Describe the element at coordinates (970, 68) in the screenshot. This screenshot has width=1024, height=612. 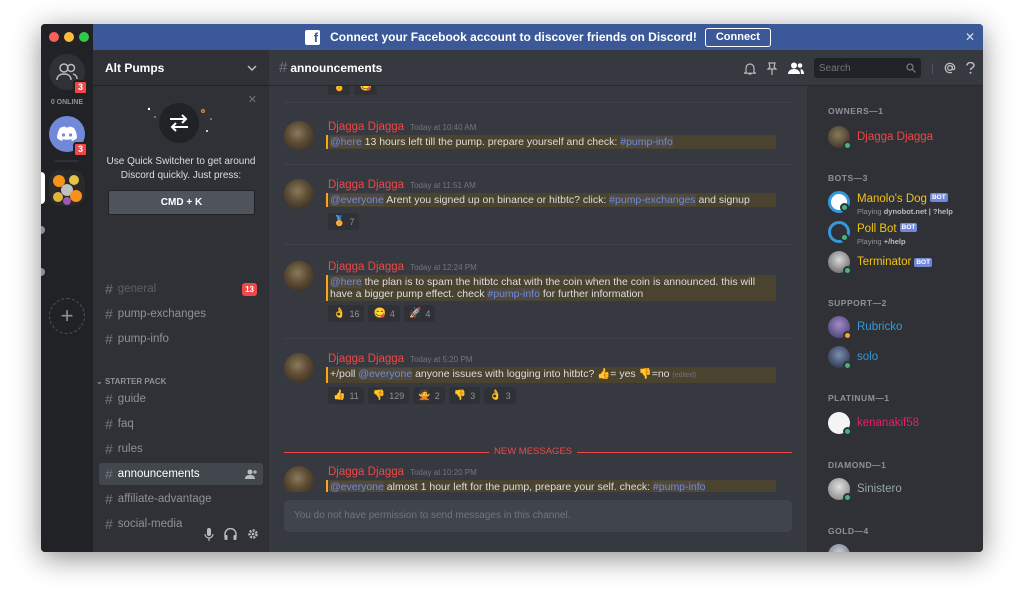
I see `help-icon` at that location.